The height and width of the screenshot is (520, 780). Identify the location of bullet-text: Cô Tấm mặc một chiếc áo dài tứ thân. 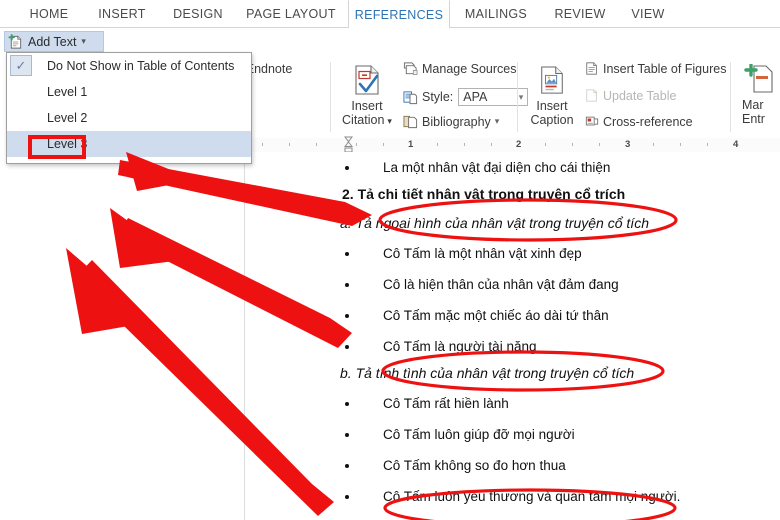
(496, 315).